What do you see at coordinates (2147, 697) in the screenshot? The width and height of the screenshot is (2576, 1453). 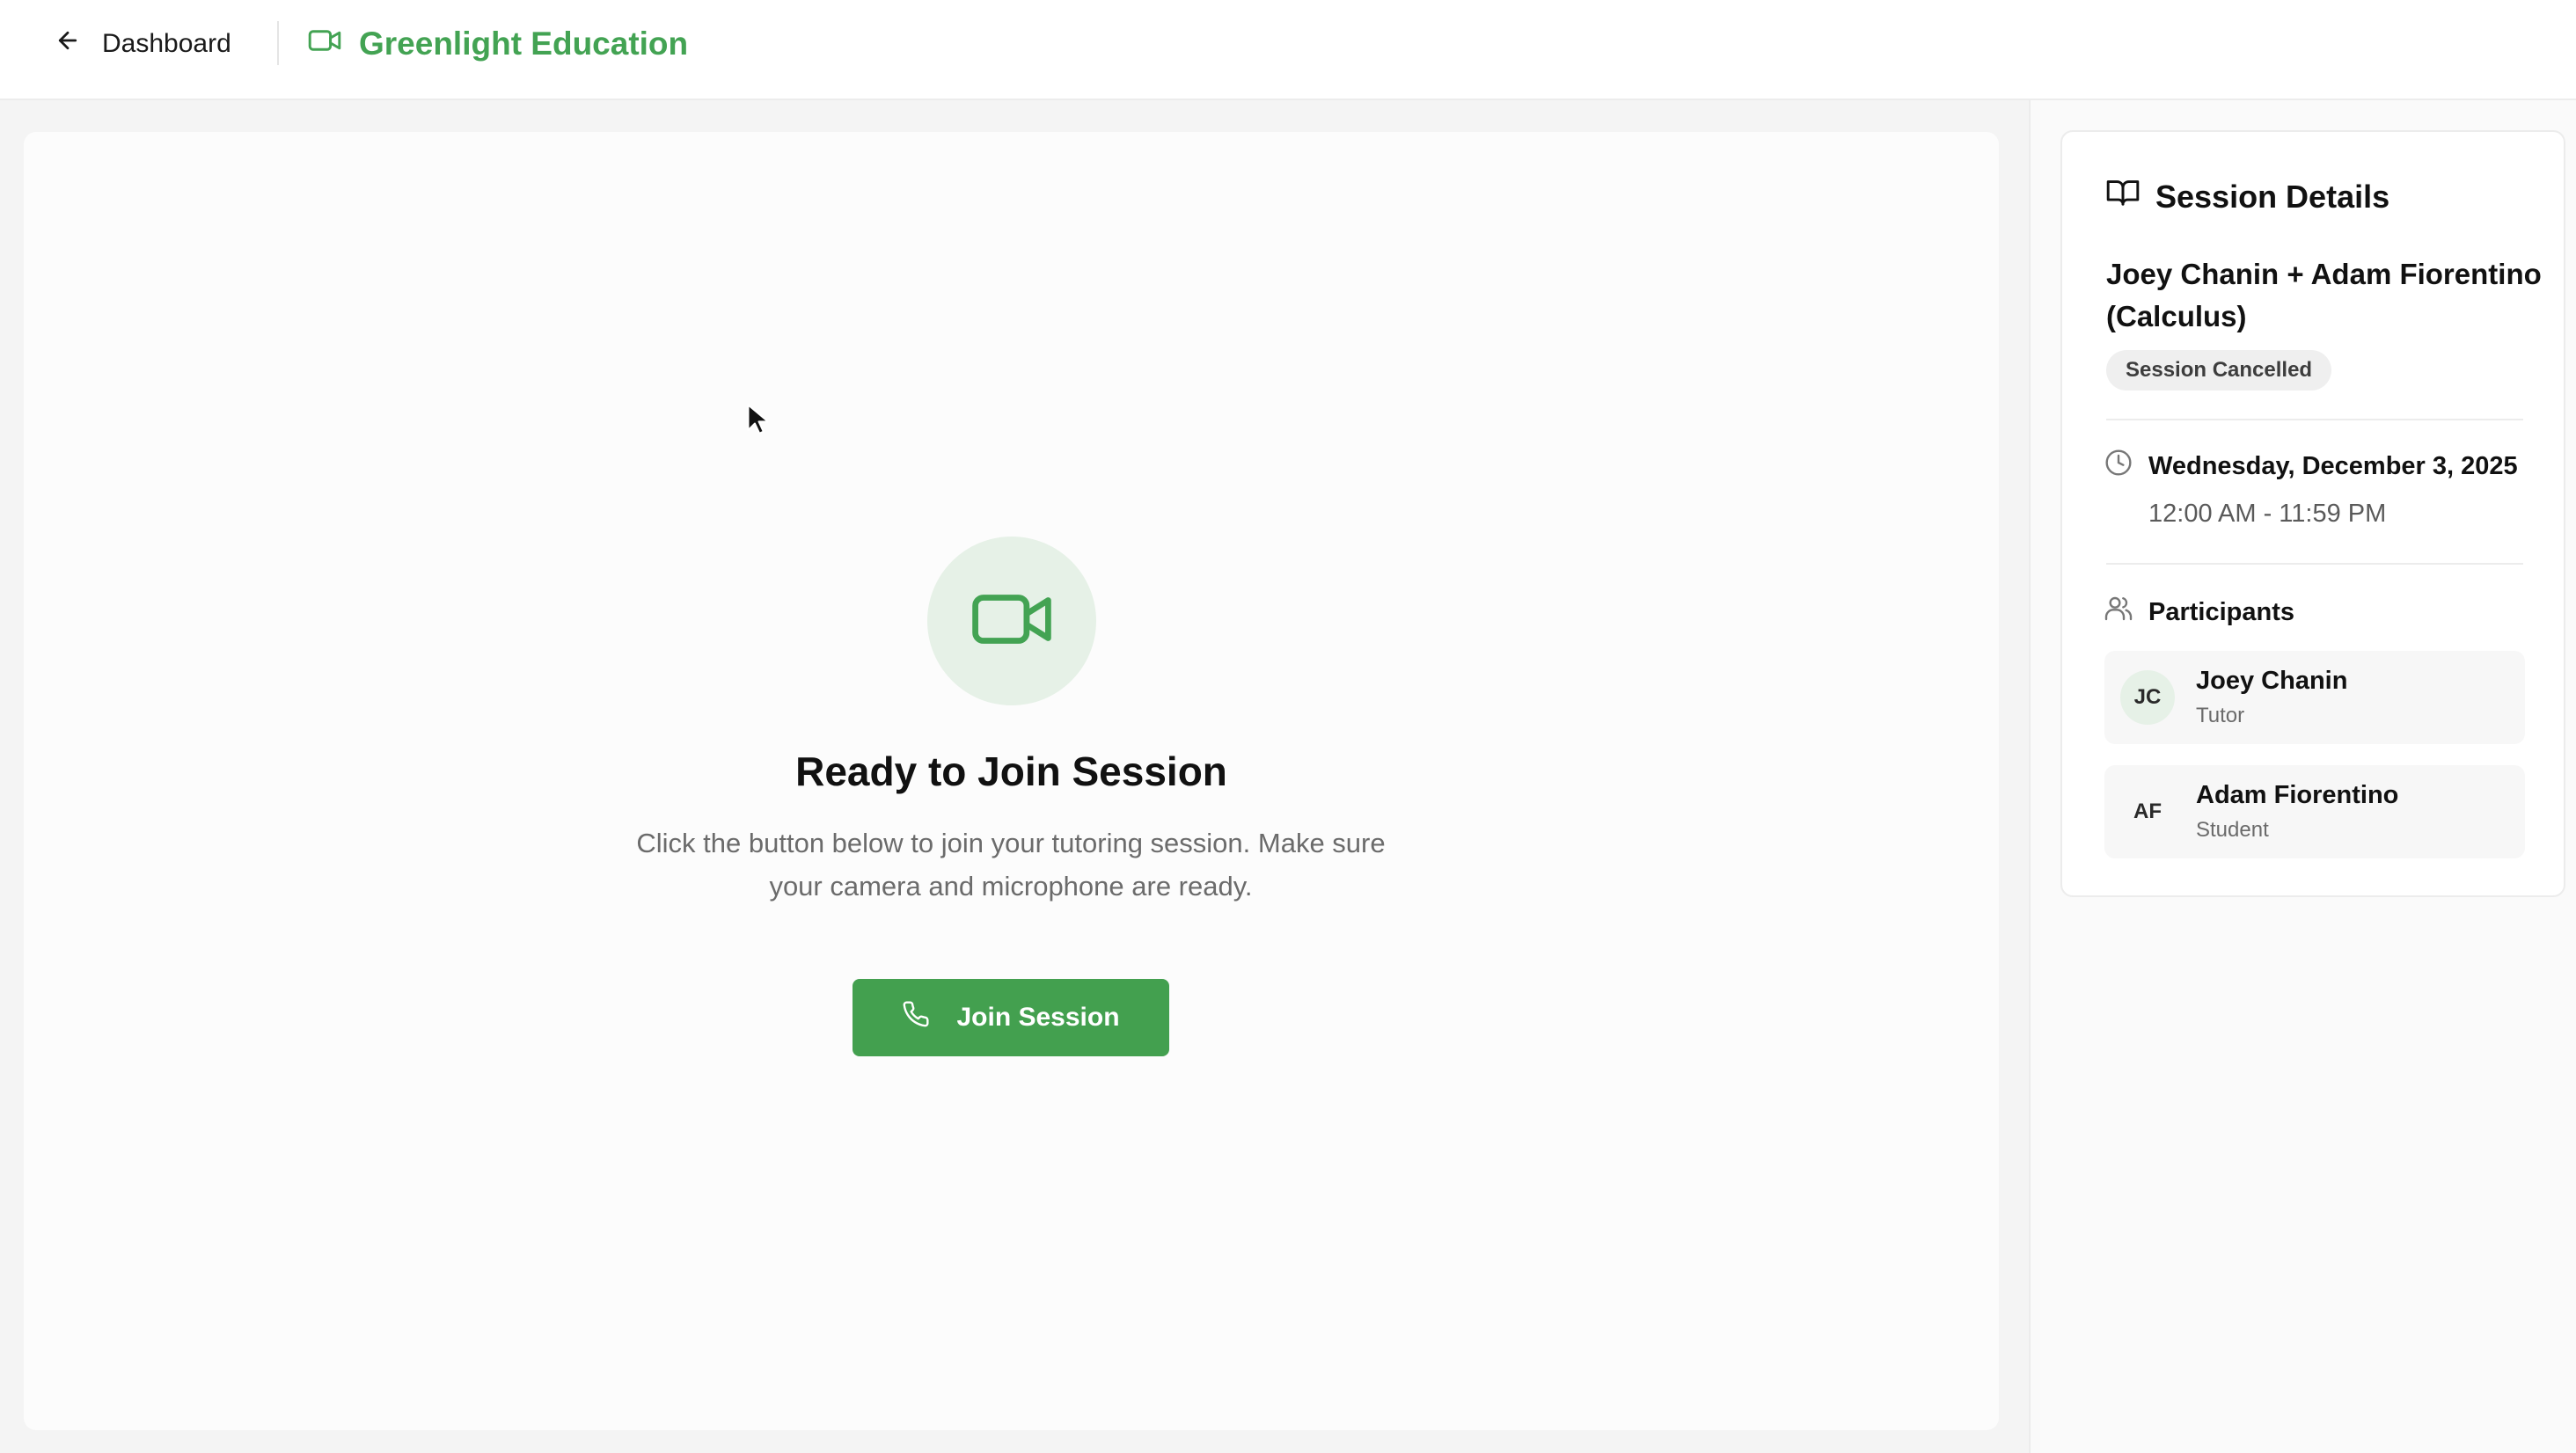 I see `avatar: JC` at bounding box center [2147, 697].